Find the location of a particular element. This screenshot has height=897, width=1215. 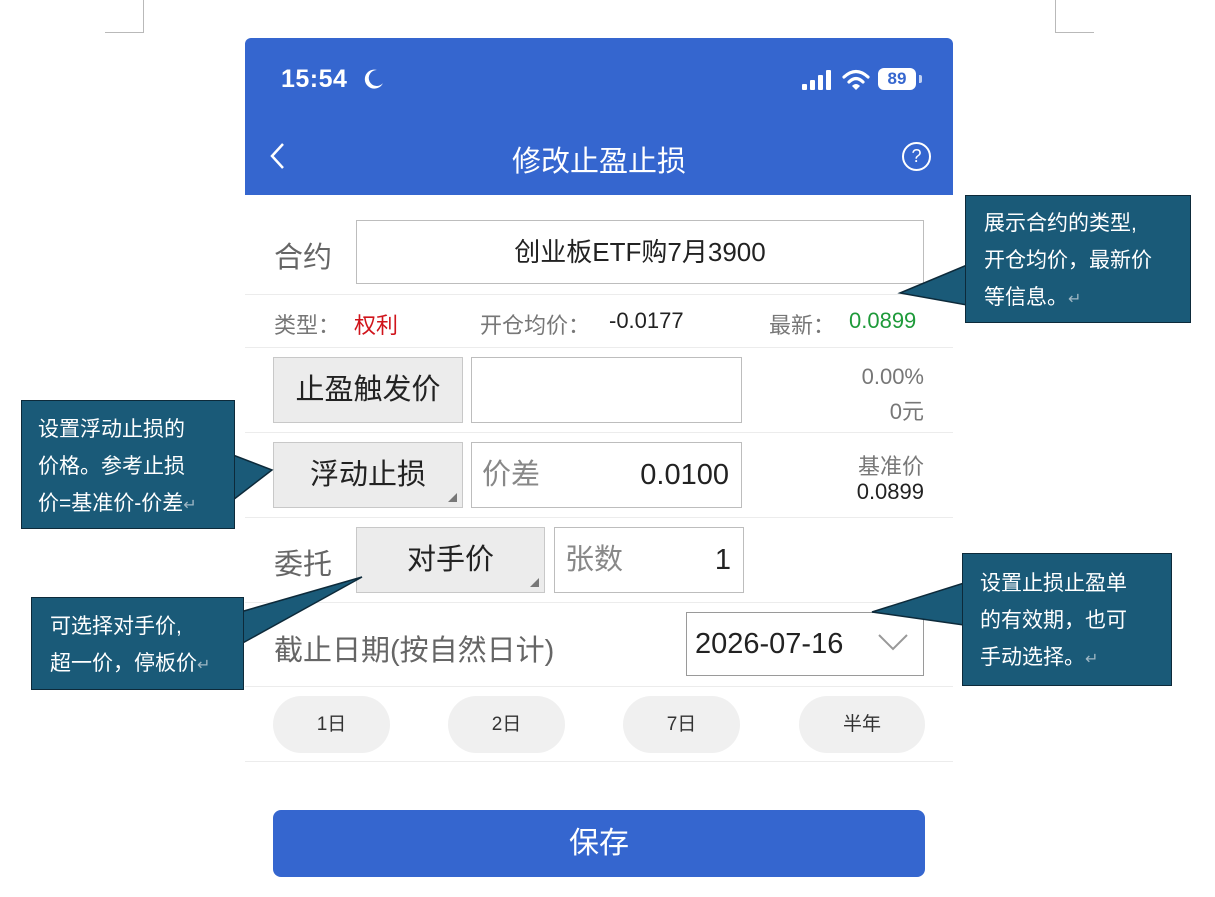

trailing-stop-button: 浮动止损 is located at coordinates (368, 475).